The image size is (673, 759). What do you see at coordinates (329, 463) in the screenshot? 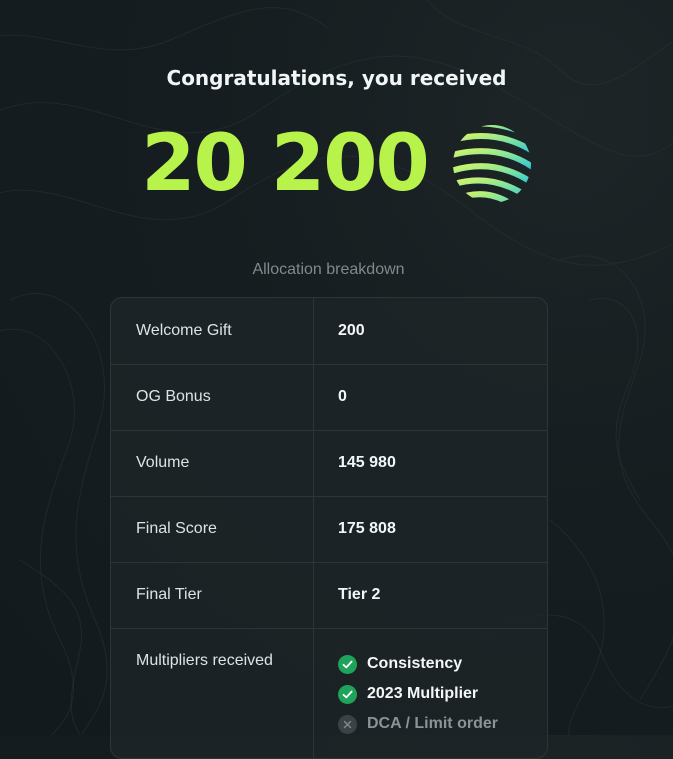
I see `table-row: Volume 145 980` at bounding box center [329, 463].